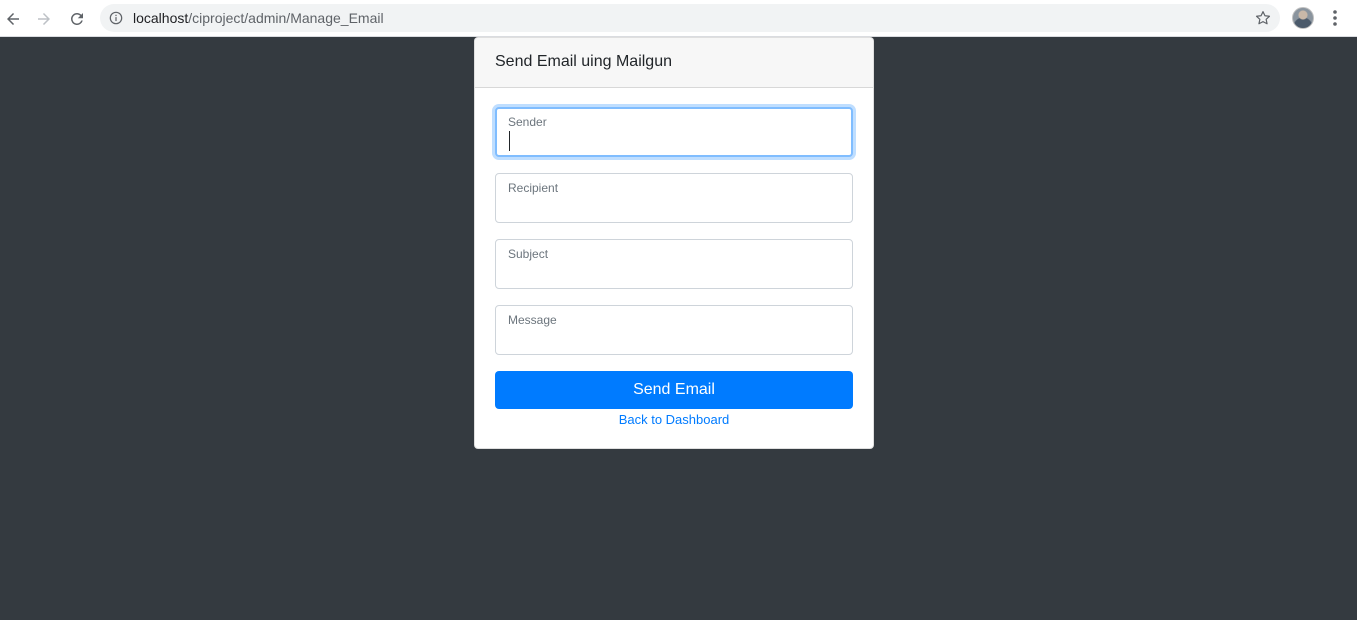  What do you see at coordinates (673, 340) in the screenshot?
I see `message-input` at bounding box center [673, 340].